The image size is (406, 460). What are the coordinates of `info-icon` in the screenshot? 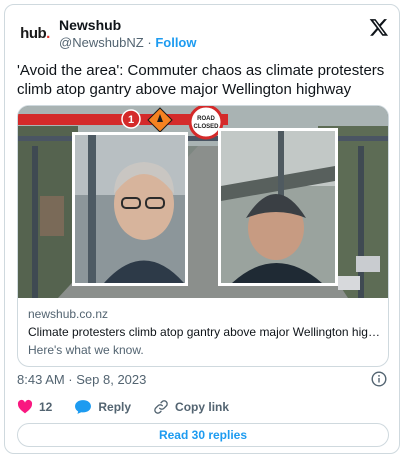 It's located at (379, 379).